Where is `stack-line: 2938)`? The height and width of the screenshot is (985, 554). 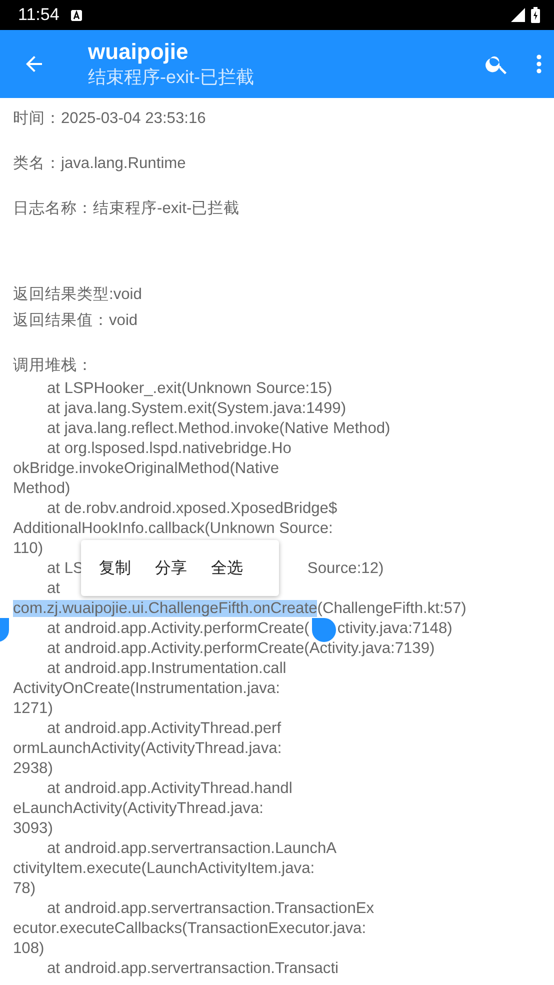 stack-line: 2938) is located at coordinates (33, 768).